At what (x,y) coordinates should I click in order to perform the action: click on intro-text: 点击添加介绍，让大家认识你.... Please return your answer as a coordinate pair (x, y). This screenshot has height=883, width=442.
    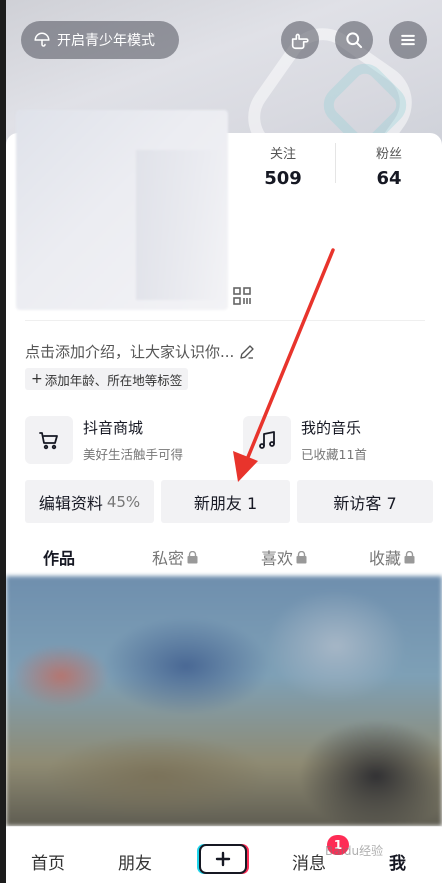
    Looking at the image, I should click on (130, 352).